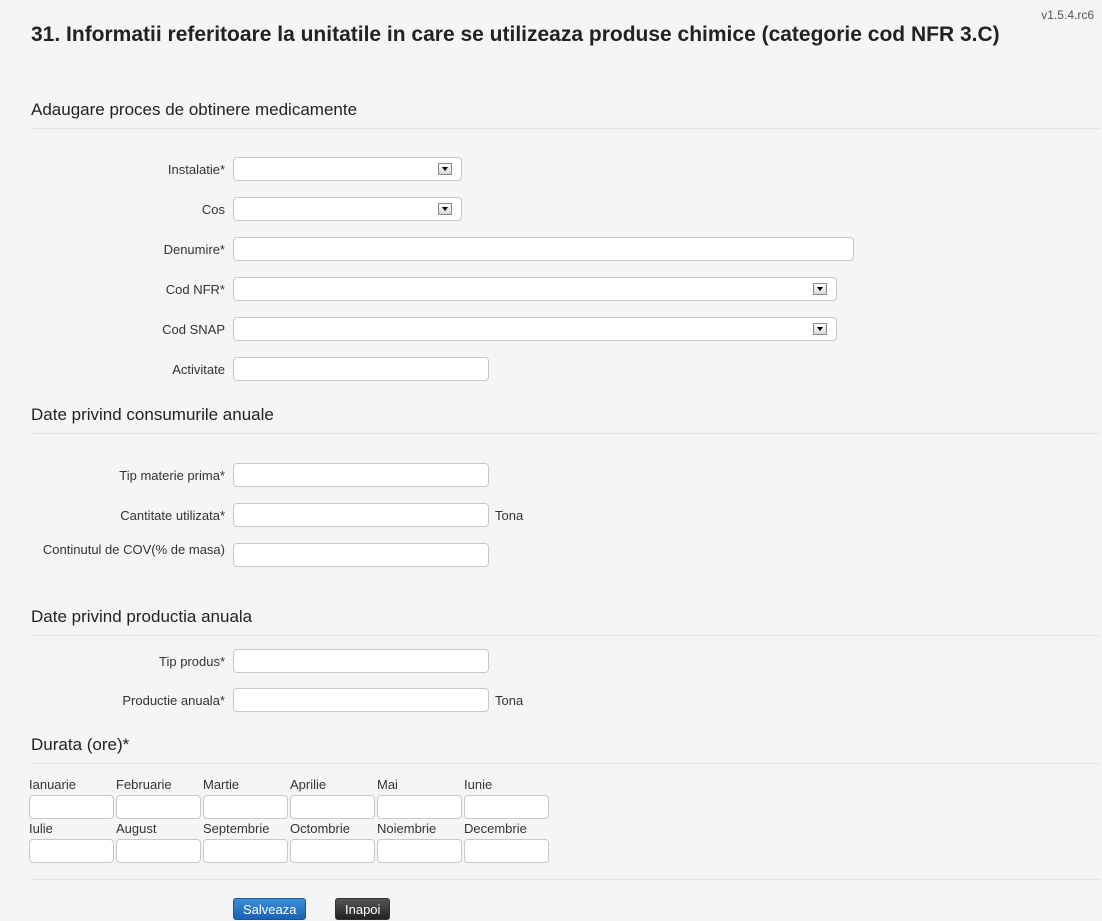  What do you see at coordinates (347, 169) in the screenshot?
I see `instalatie-select` at bounding box center [347, 169].